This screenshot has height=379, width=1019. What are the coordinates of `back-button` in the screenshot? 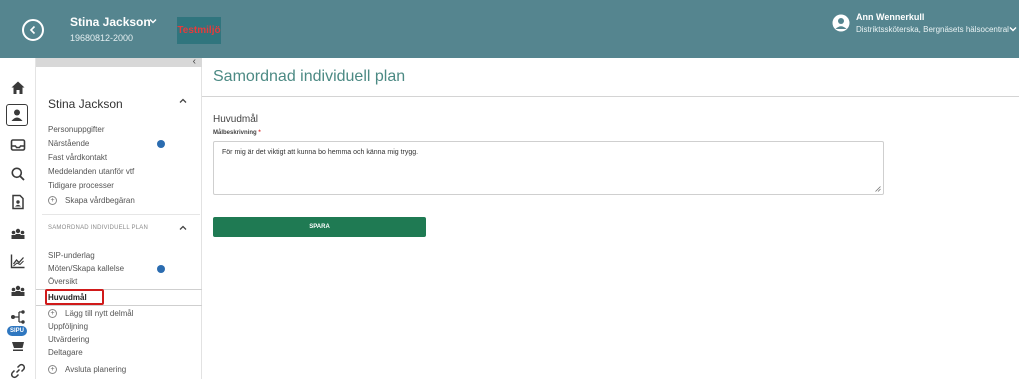 It's located at (33, 30).